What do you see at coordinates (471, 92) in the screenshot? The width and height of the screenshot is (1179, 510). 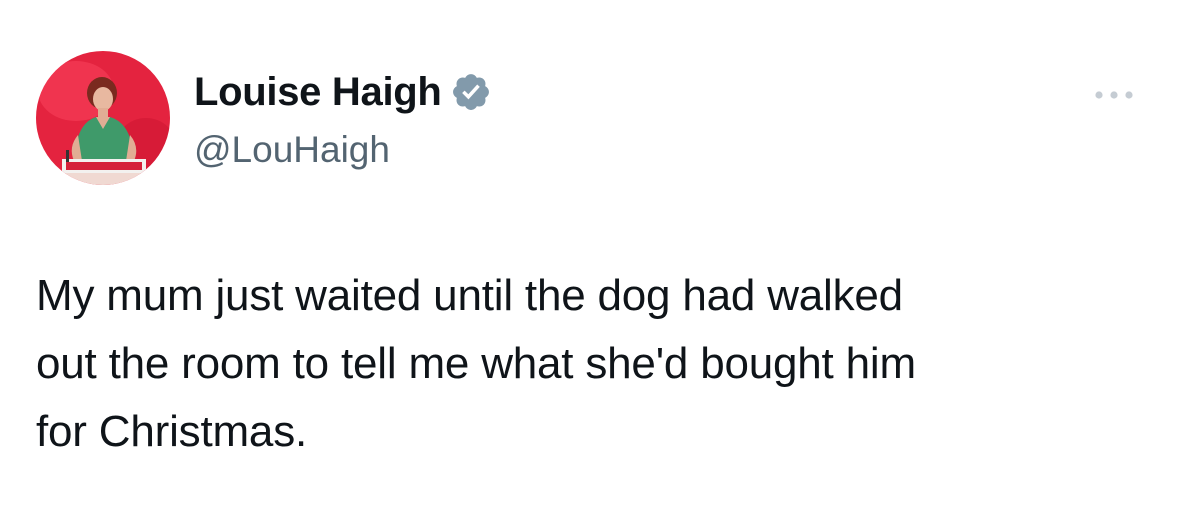 I see `verified-badge-icon` at bounding box center [471, 92].